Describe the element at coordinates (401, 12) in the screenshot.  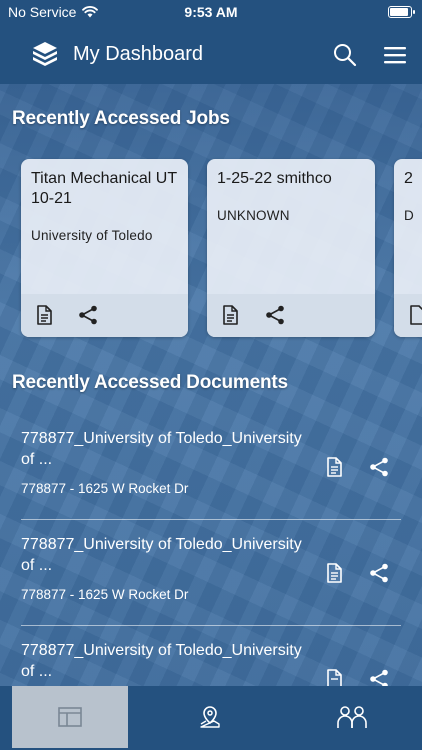
I see `battery-icon` at that location.